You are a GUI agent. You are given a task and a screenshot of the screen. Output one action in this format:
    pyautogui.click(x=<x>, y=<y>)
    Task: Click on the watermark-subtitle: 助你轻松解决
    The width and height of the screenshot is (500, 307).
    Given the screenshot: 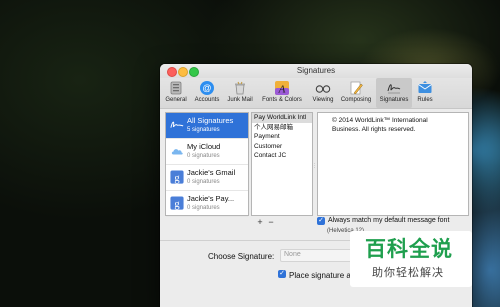 What is the action you would take?
    pyautogui.click(x=408, y=273)
    